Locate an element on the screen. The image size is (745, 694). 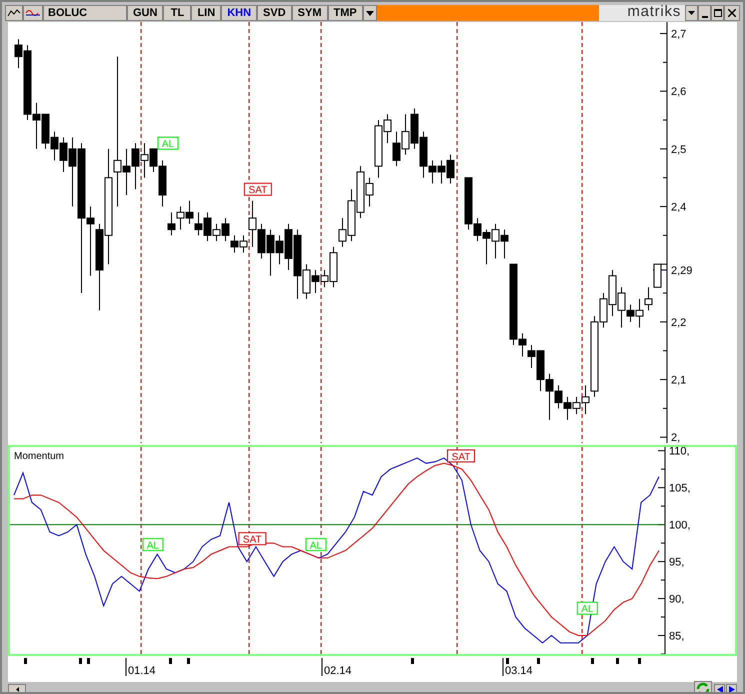
price-axis-label: 2,1 is located at coordinates (678, 380).